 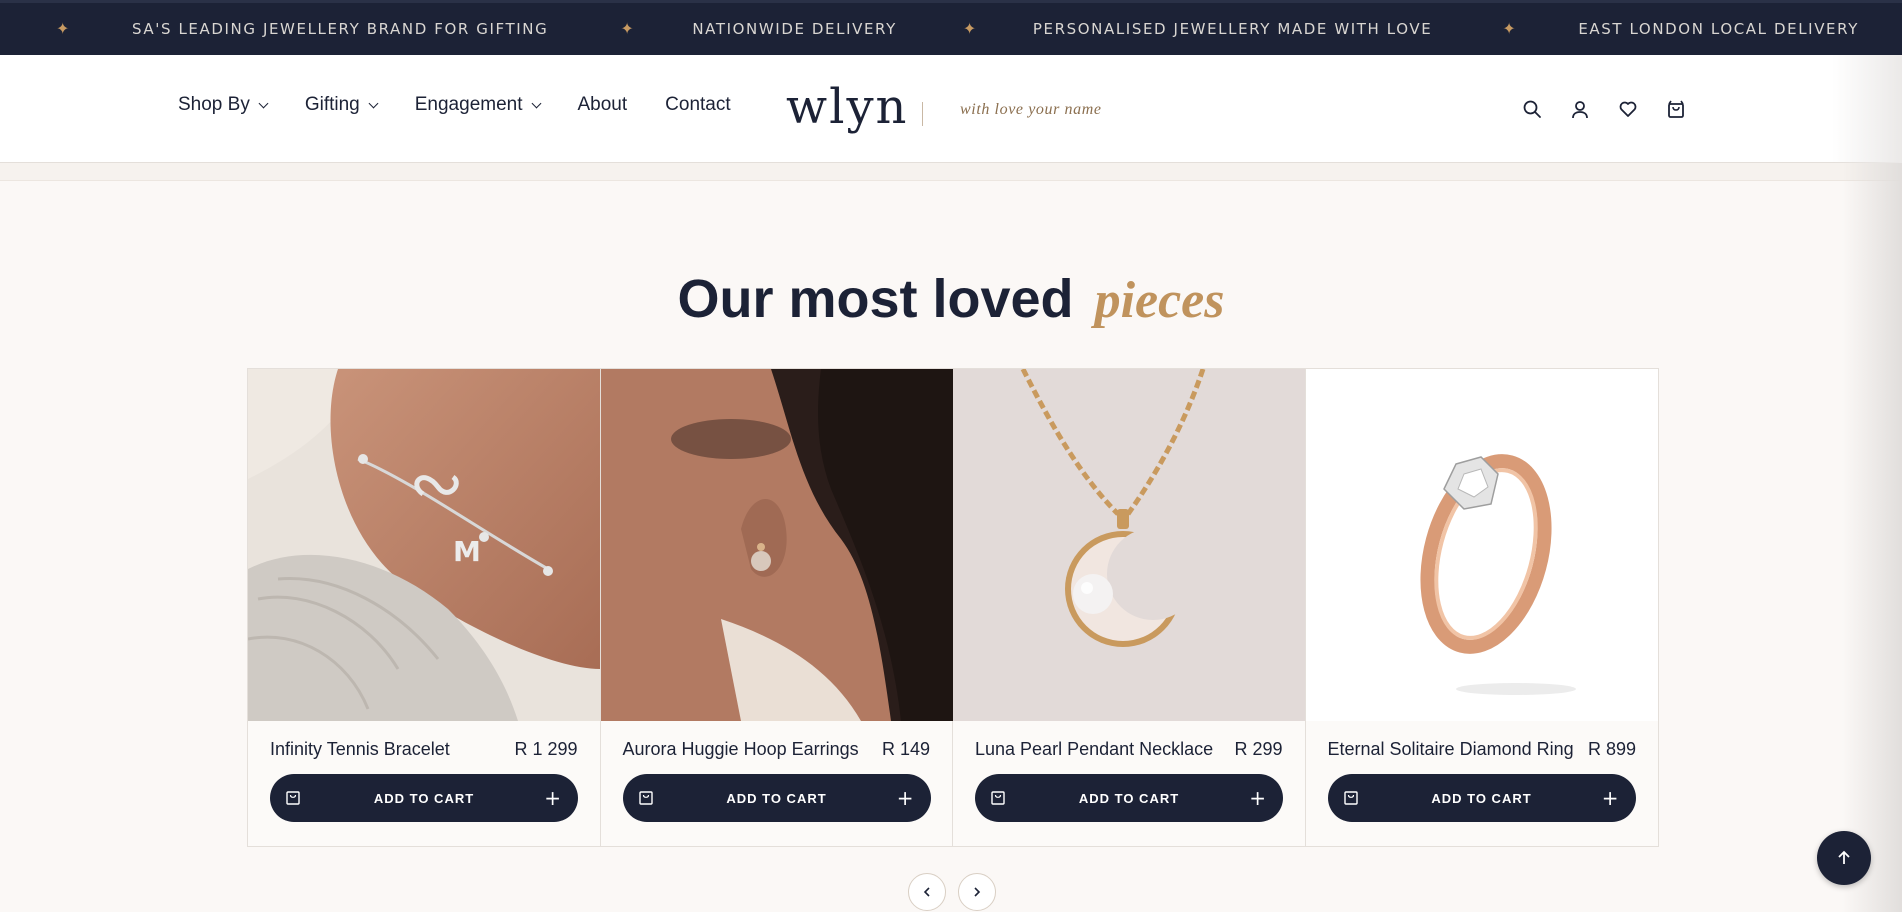 What do you see at coordinates (467, 551) in the screenshot?
I see `svg-text: M` at bounding box center [467, 551].